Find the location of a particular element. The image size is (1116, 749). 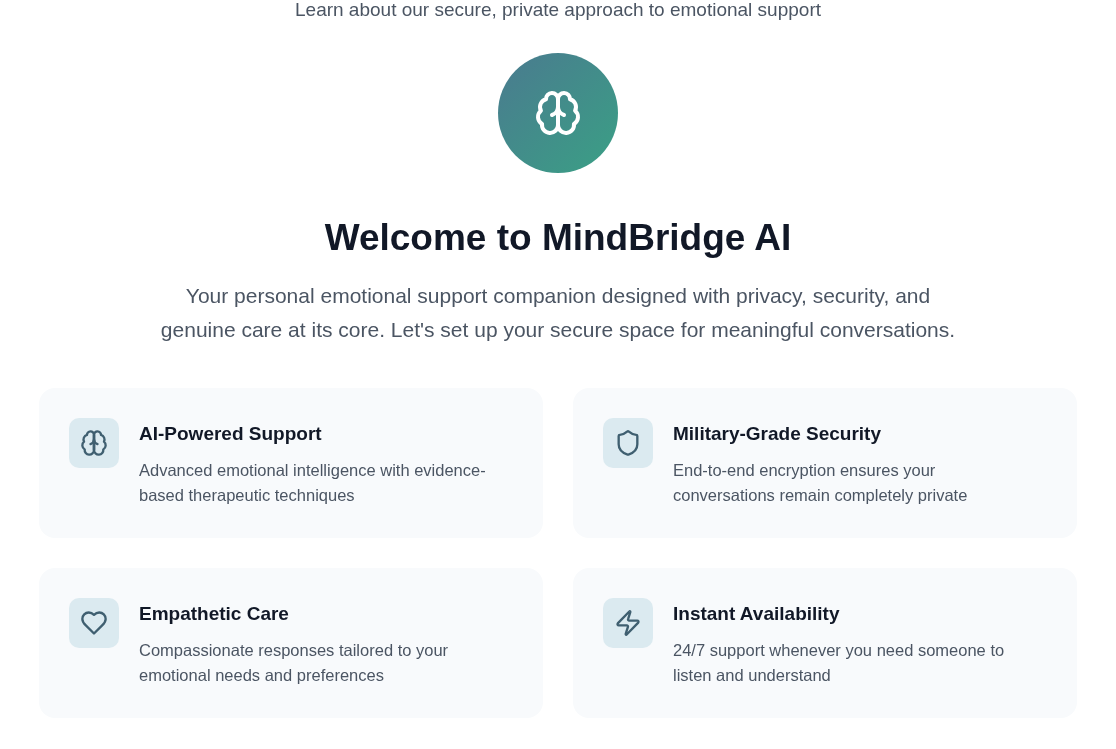

feature-title: Instant Availability is located at coordinates (757, 614).